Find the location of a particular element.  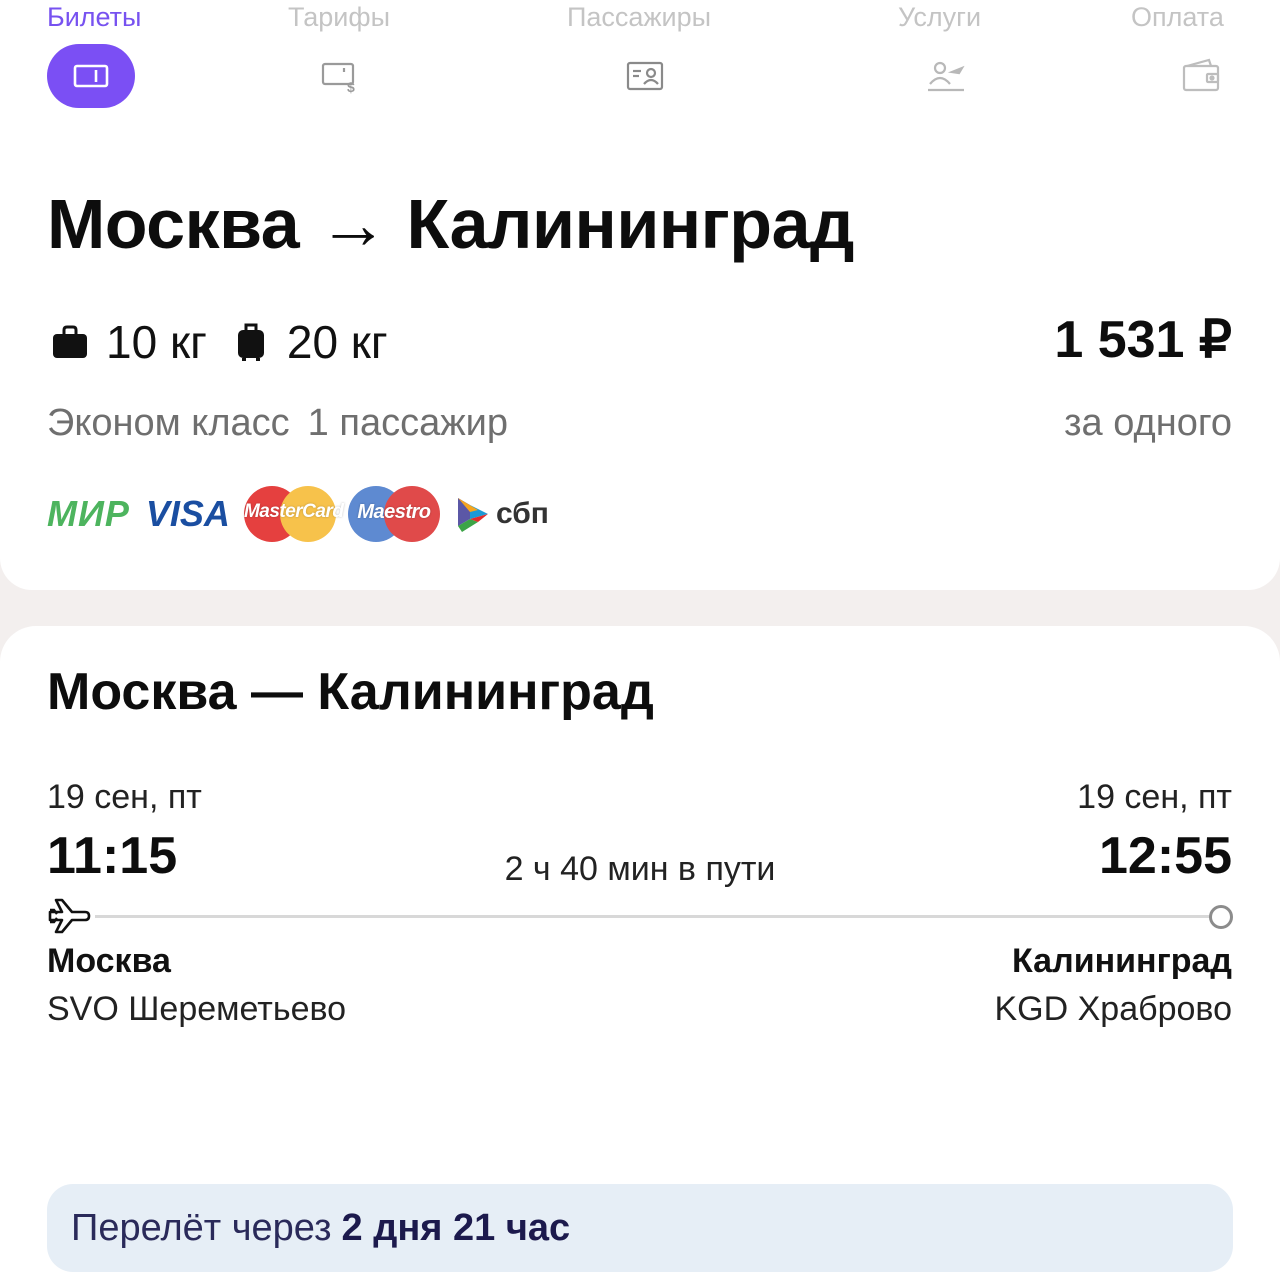

visa-logo: VISA is located at coordinates (187, 513).